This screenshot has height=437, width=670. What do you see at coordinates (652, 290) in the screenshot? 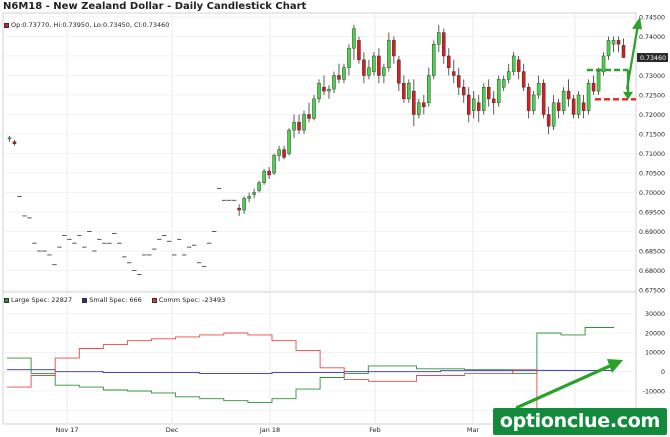
I see `y-tick-label: 0.67500` at bounding box center [652, 290].